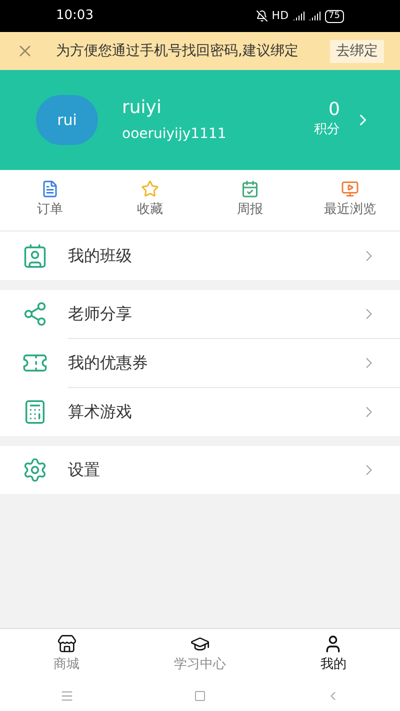 The image size is (400, 711). What do you see at coordinates (200, 654) in the screenshot?
I see `tab: 学习中心` at bounding box center [200, 654].